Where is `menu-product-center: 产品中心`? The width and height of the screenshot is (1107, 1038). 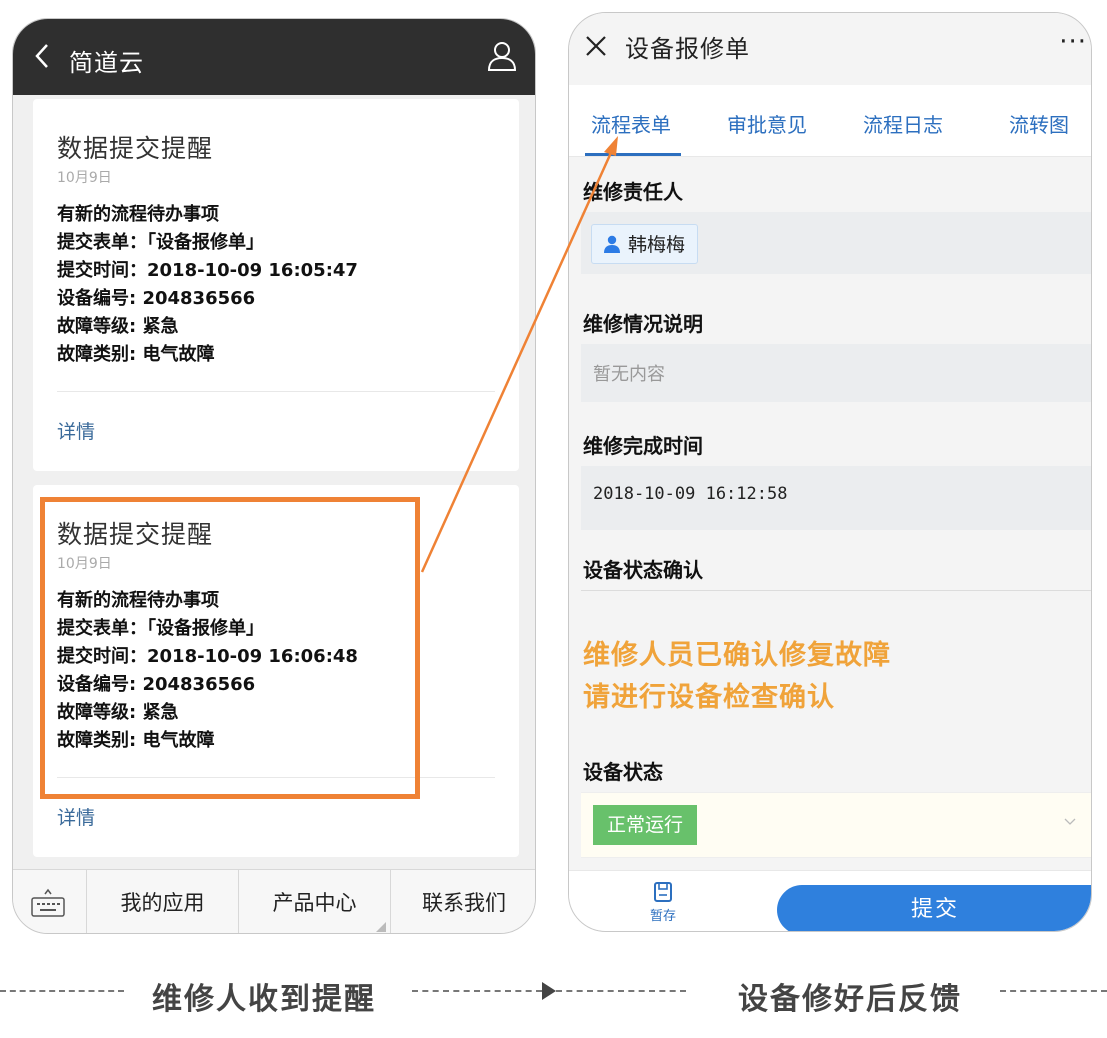 menu-product-center: 产品中心 is located at coordinates (315, 901).